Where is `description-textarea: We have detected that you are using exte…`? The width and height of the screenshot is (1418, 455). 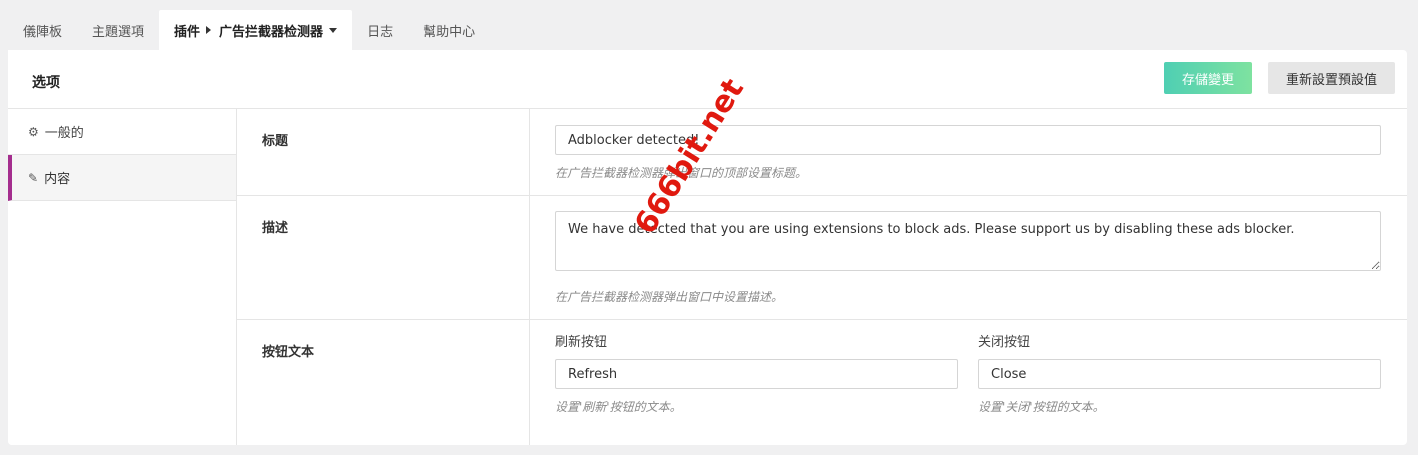
description-textarea: We have detected that you are using exte… is located at coordinates (968, 241).